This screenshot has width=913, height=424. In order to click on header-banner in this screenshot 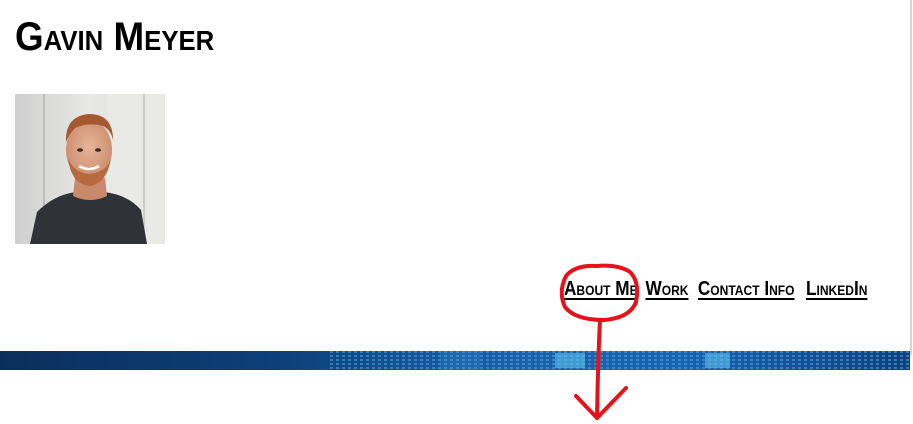, I will do `click(455, 360)`.